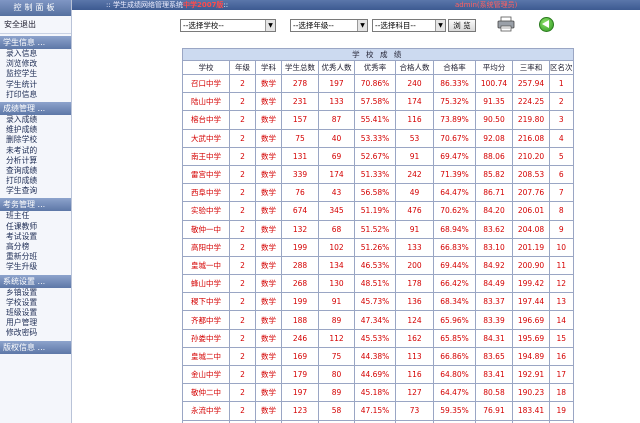 The height and width of the screenshot is (423, 640). What do you see at coordinates (35, 140) in the screenshot?
I see `sidebar-item: 删除学校` at bounding box center [35, 140].